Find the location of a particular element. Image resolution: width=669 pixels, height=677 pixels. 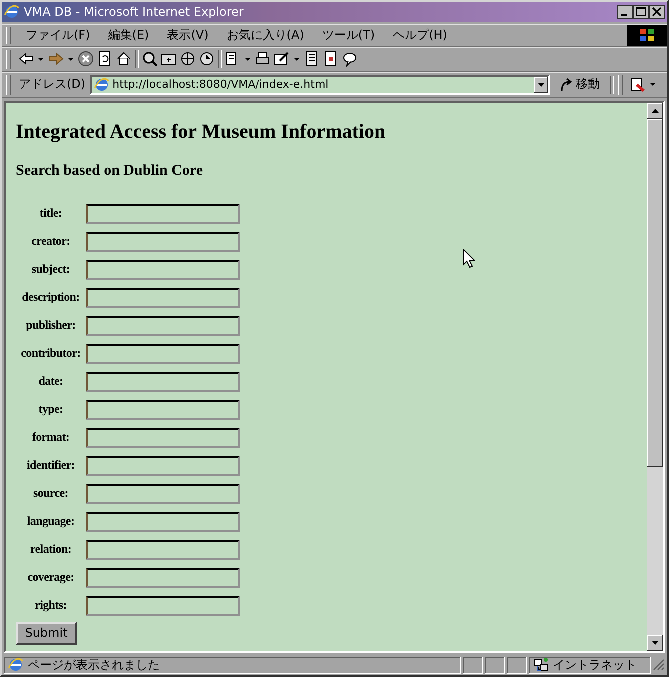

browser-icon is located at coordinates (12, 12).